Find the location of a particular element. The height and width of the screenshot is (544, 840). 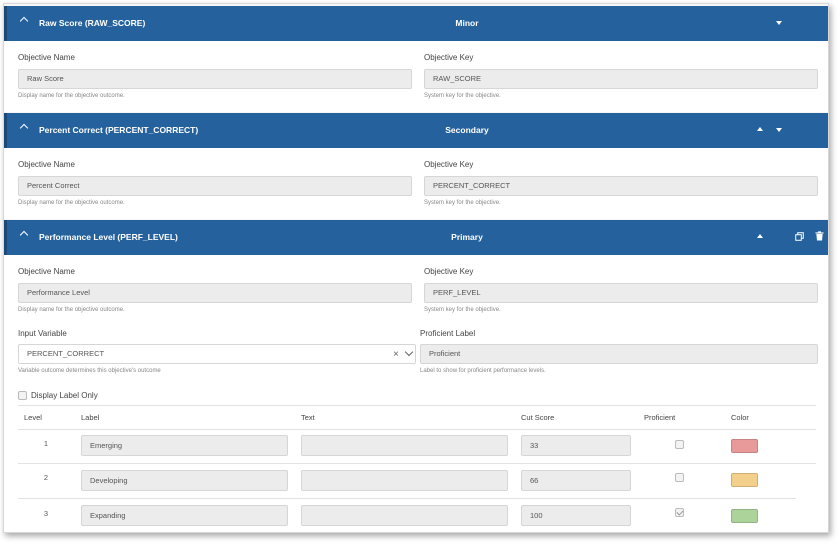

display-label-only-label: Display Label Only is located at coordinates (64, 395).